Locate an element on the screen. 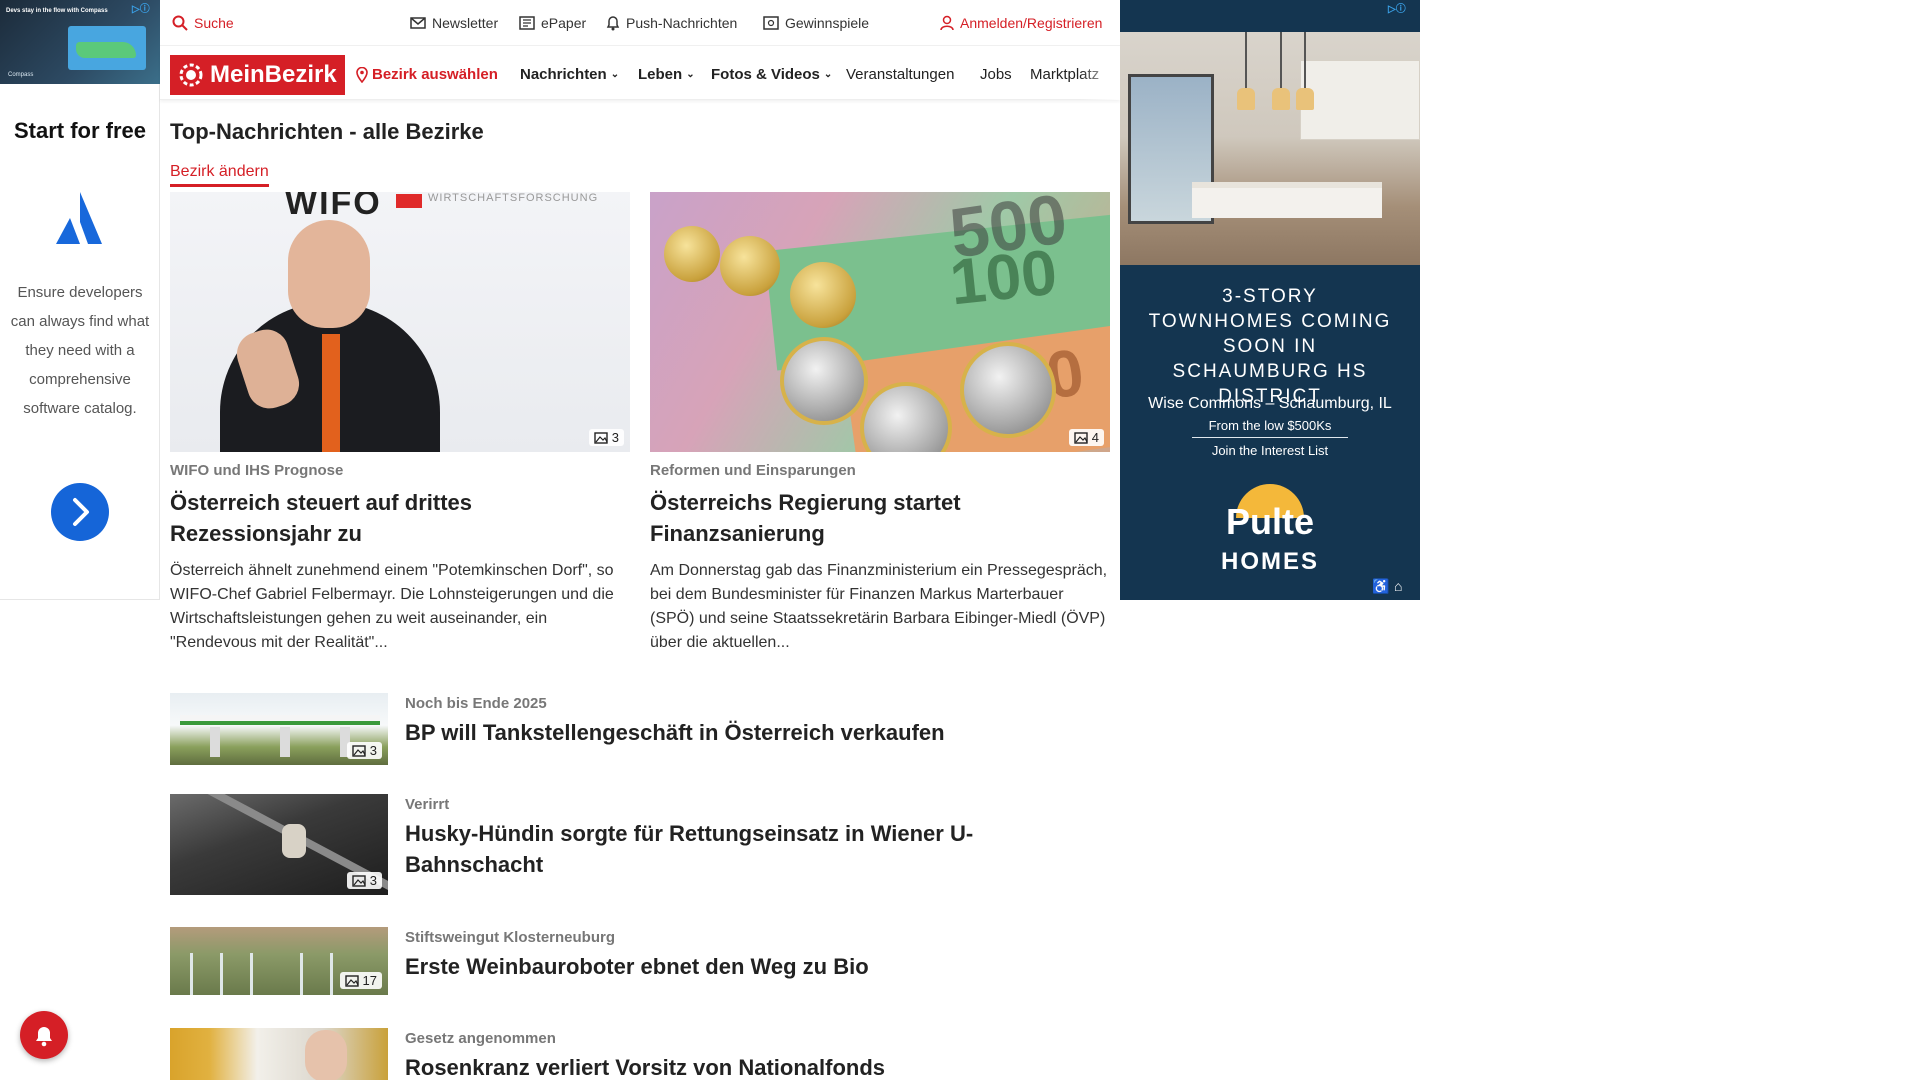 The image size is (1920, 1080). left-ad-cta-button is located at coordinates (80, 512).